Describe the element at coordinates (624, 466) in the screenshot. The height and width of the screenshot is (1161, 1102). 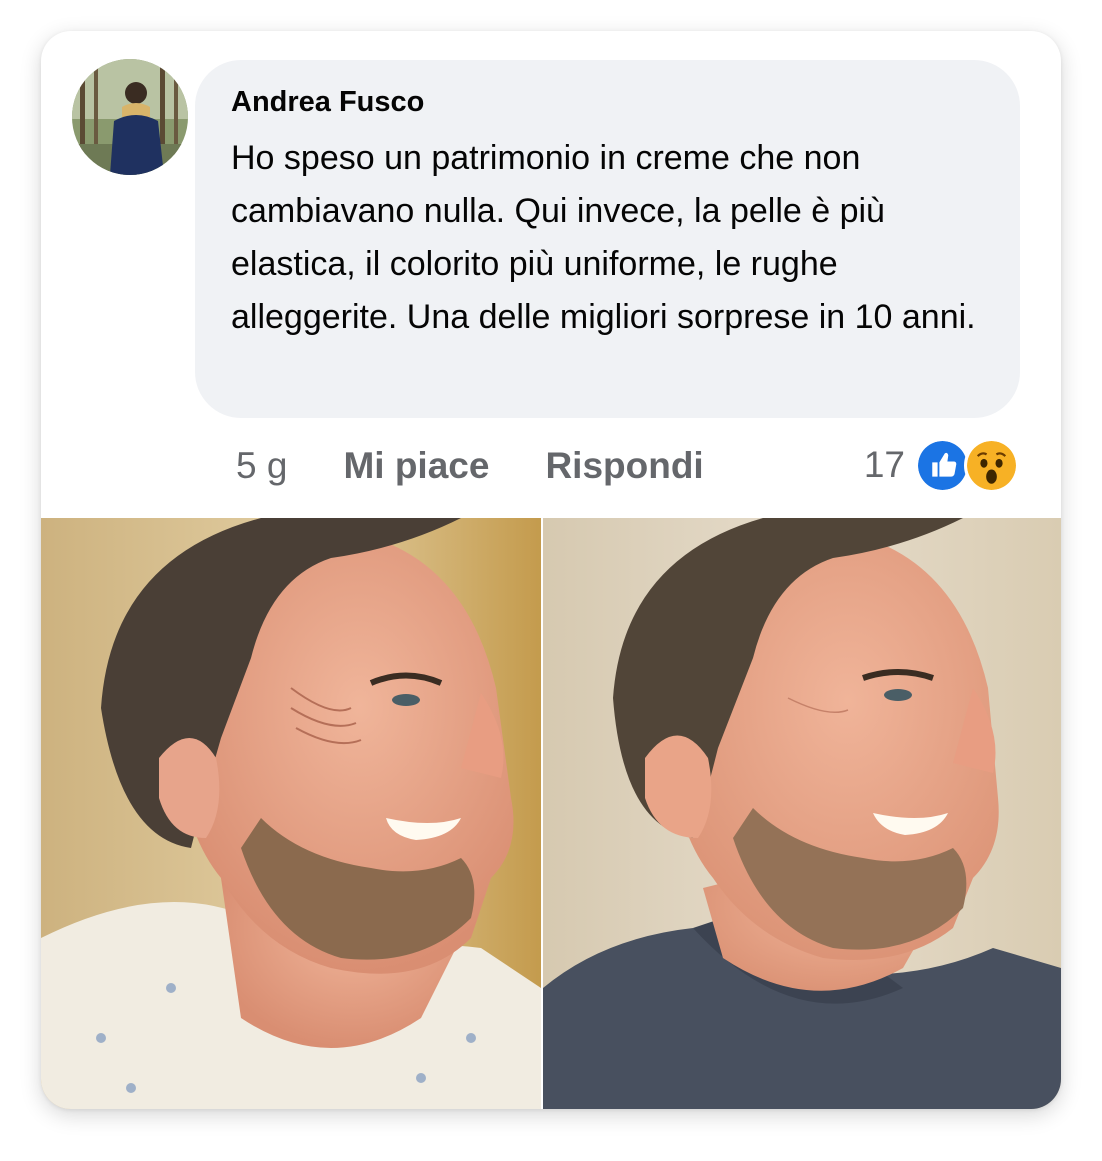
I see `reply-button: Rispondi` at that location.